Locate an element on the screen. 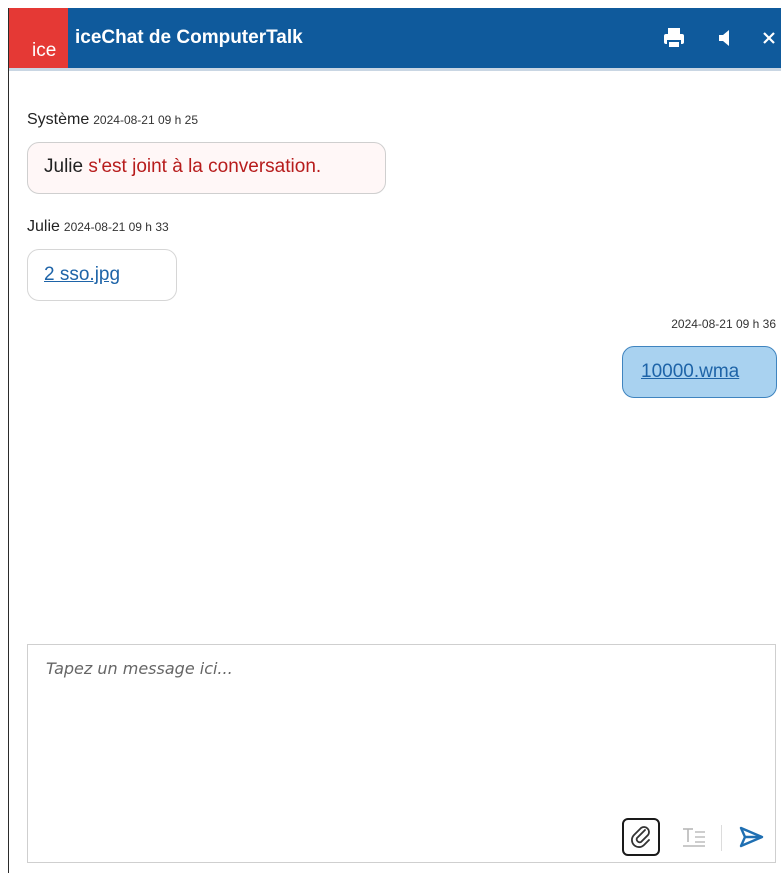  title-bar: ice iceChat de ComputerTalk is located at coordinates (395, 39).